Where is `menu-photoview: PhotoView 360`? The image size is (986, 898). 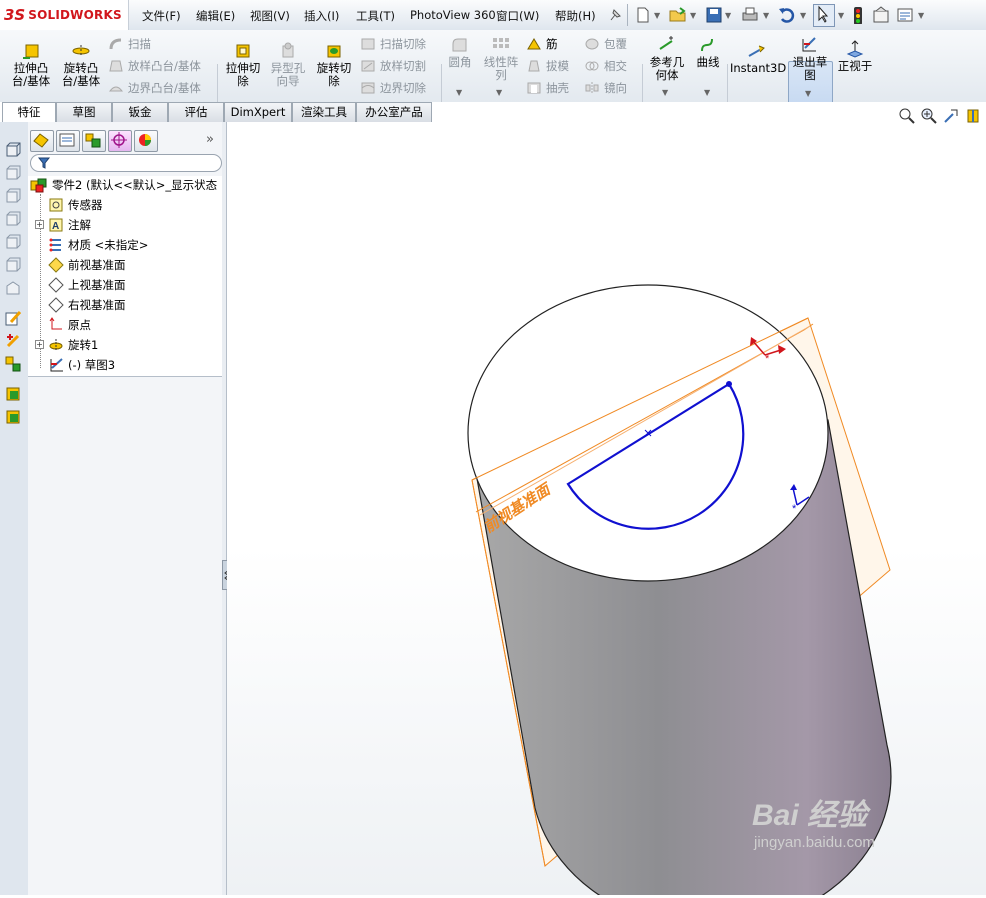
menu-photoview: PhotoView 360 is located at coordinates (453, 15).